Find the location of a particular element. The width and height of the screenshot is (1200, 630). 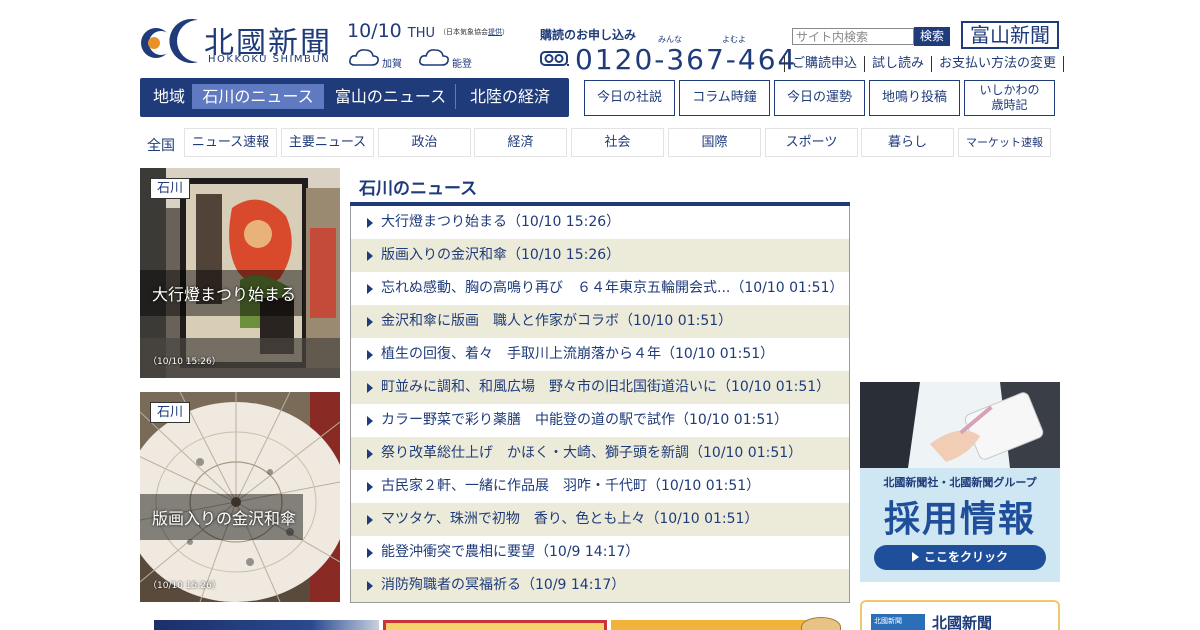

search-button: 検索 is located at coordinates (932, 36).